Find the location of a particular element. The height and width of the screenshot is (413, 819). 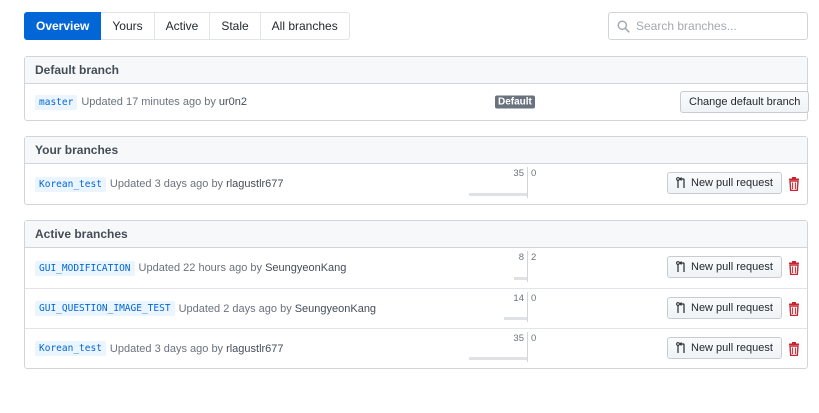

search-box is located at coordinates (708, 26).